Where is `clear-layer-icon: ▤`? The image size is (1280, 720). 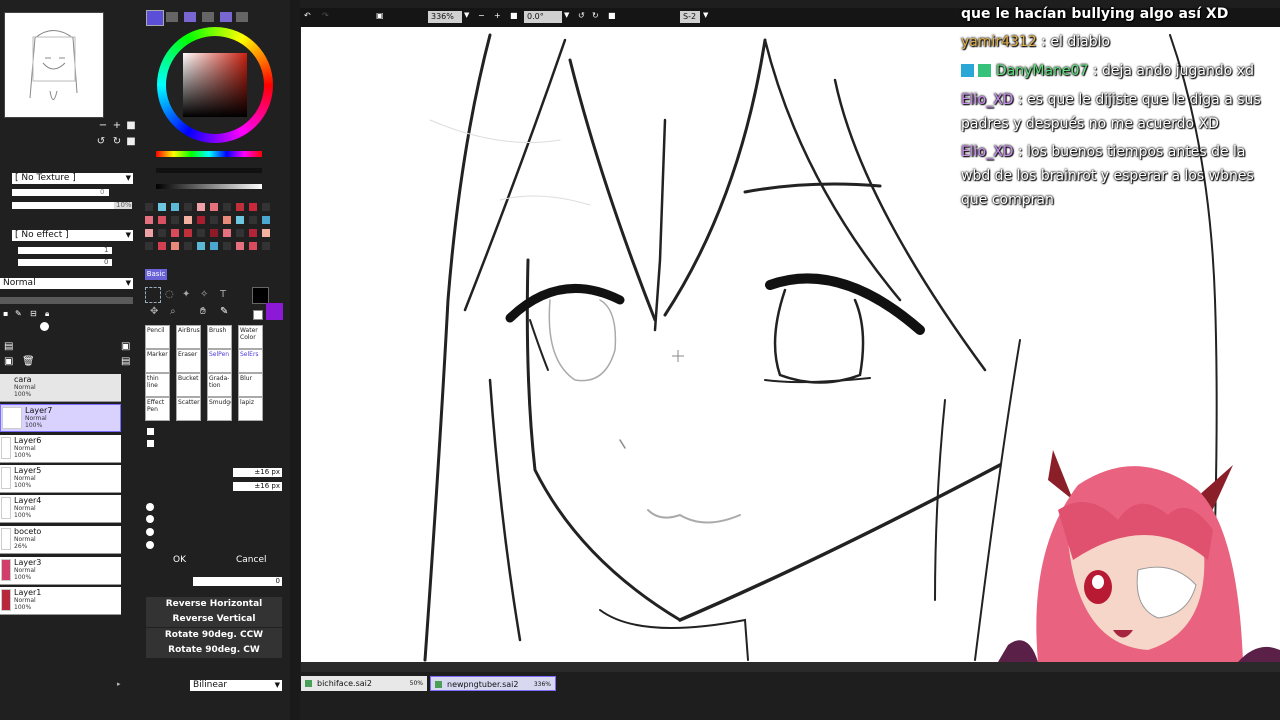
clear-layer-icon: ▤ is located at coordinates (125, 361).